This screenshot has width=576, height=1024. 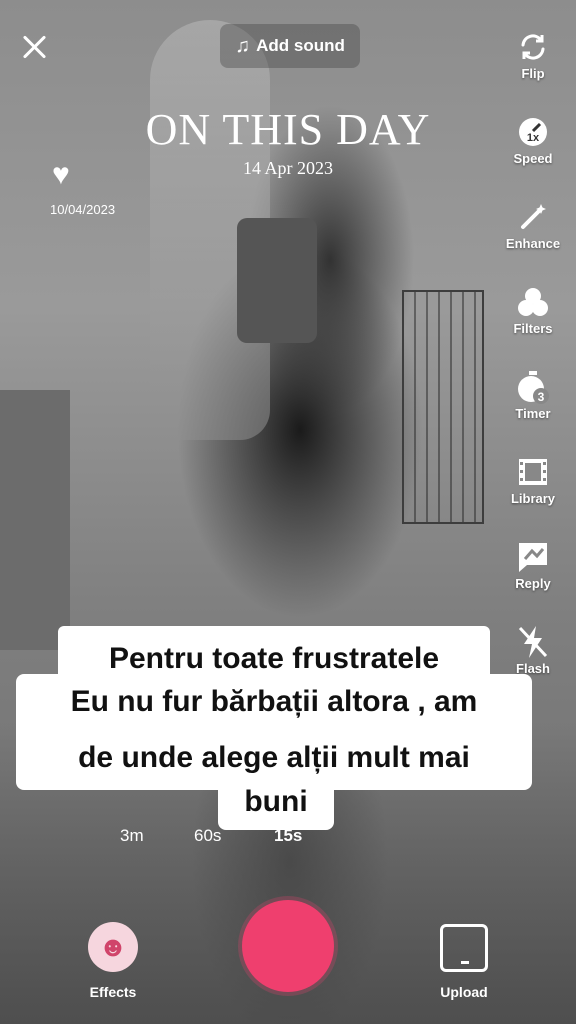 I want to click on heart-date: 10/04/2023, so click(x=83, y=209).